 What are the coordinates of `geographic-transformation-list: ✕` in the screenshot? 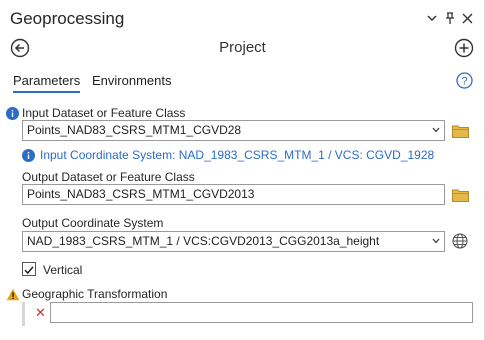 It's located at (248, 314).